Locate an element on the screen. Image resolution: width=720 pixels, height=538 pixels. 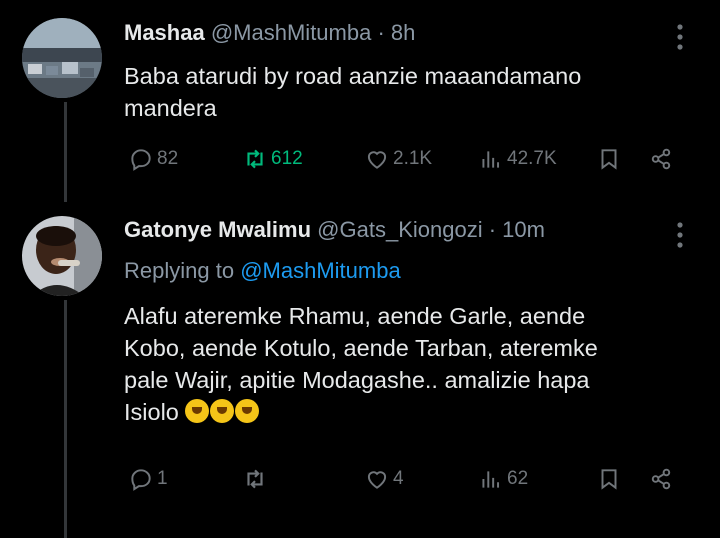
tweet-text-line: Isiolo is located at coordinates (361, 412).